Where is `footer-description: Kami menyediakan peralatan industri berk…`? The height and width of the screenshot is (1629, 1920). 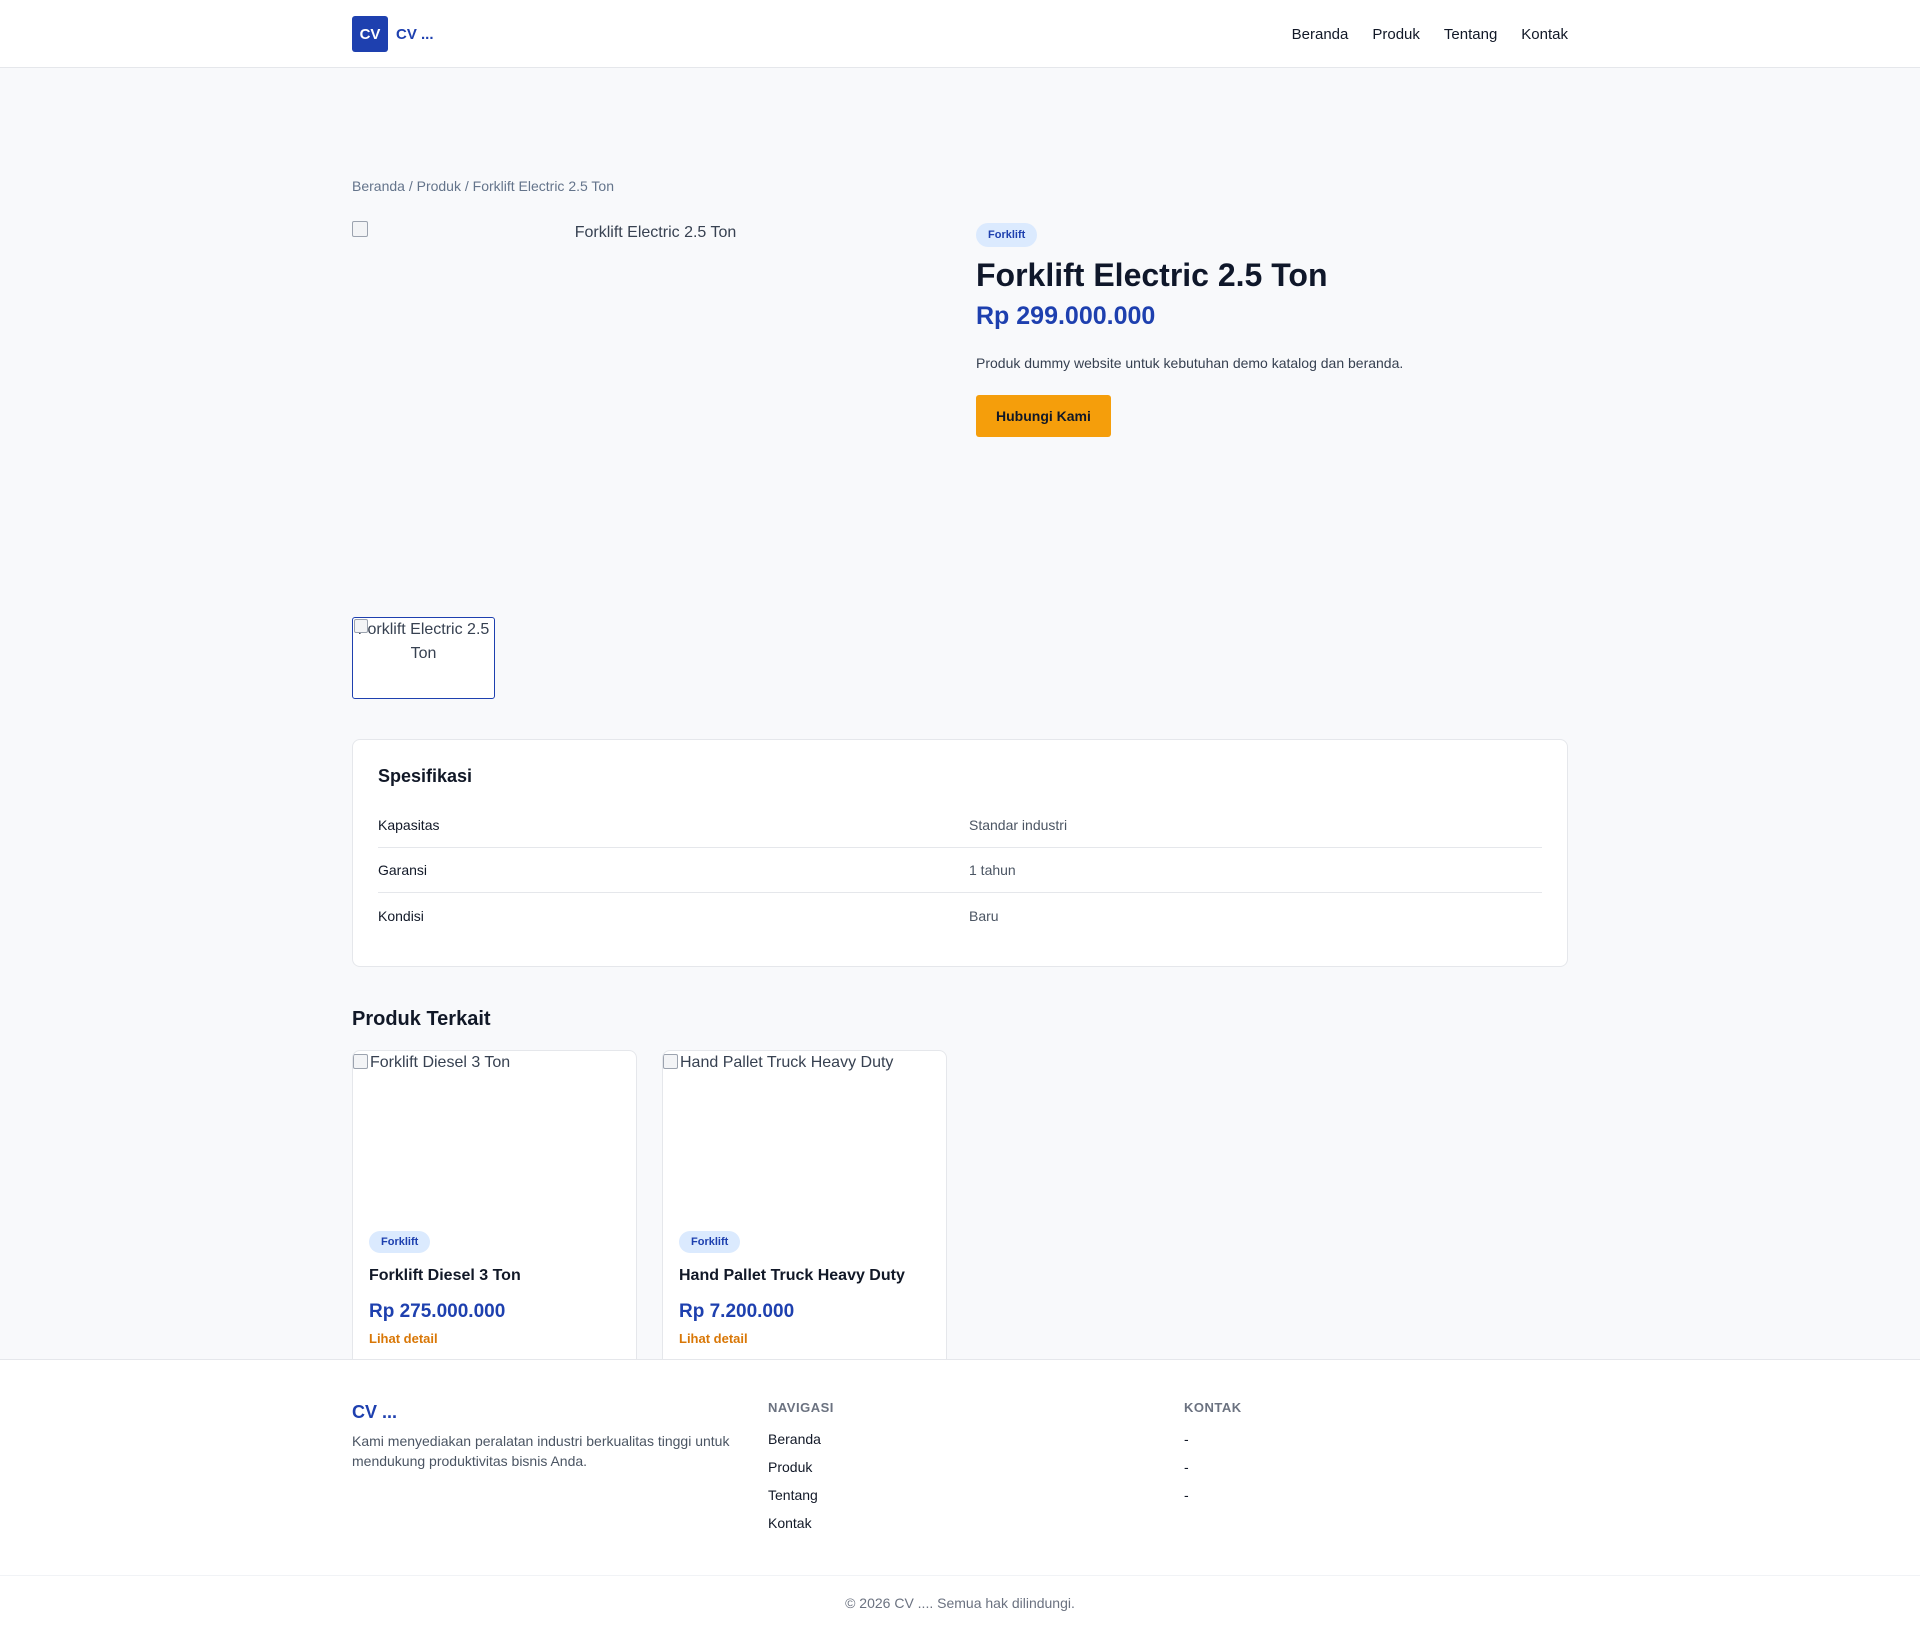 footer-description: Kami menyediakan peralatan industri berk… is located at coordinates (541, 1451).